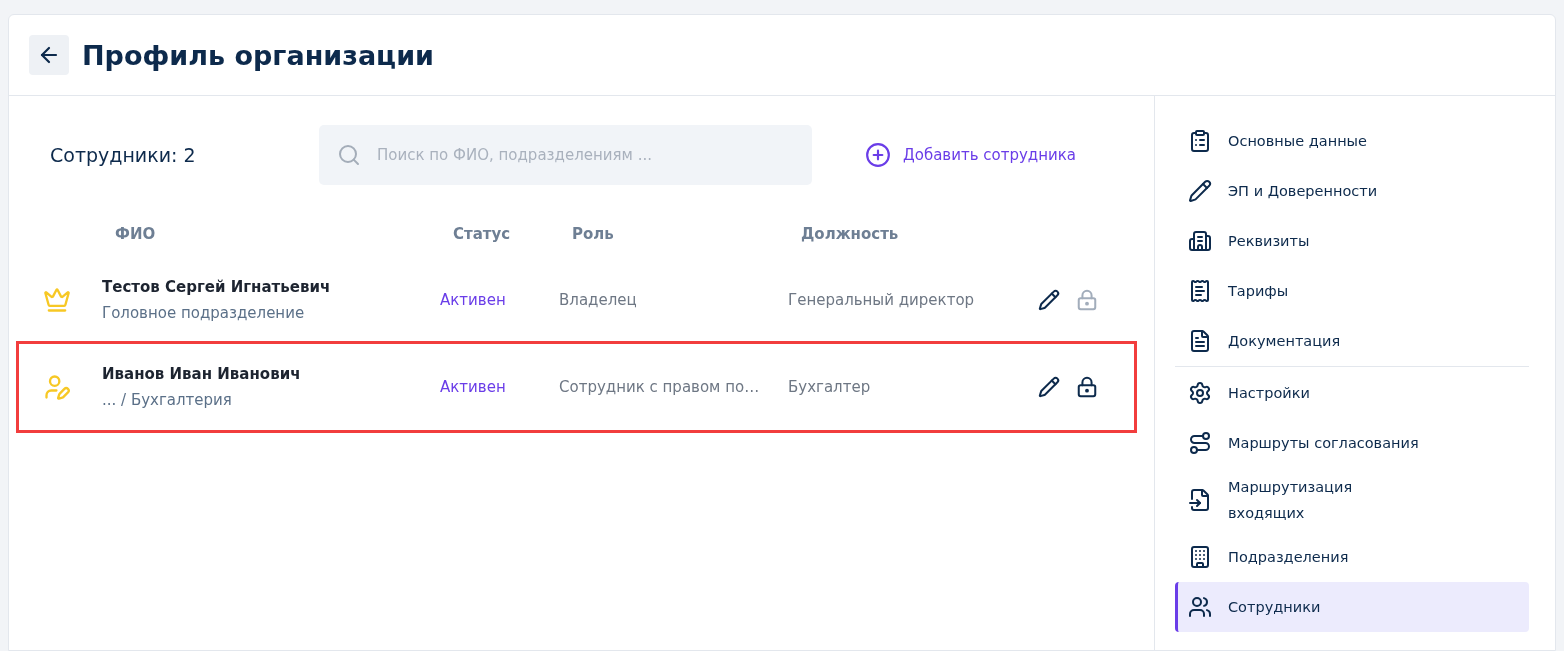 The image size is (1564, 651). What do you see at coordinates (970, 155) in the screenshot?
I see `add-employee-button: Добавить сотрудника` at bounding box center [970, 155].